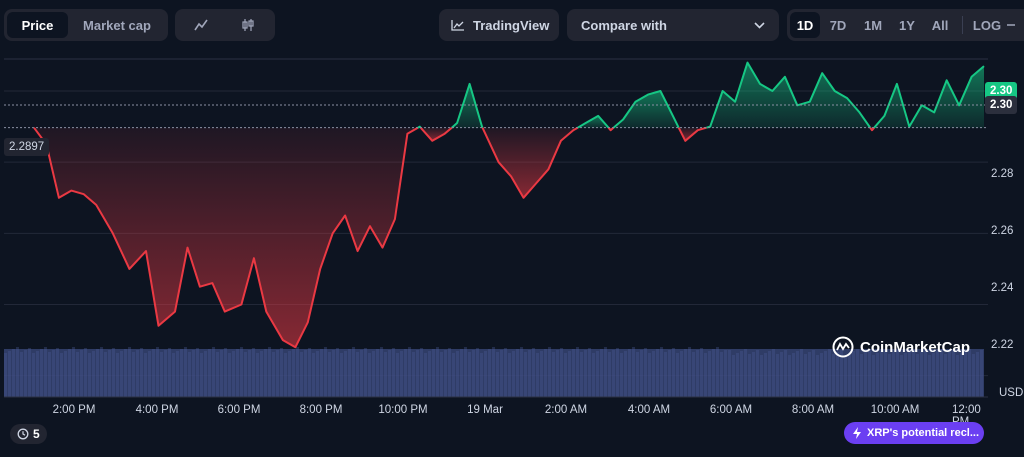 The width and height of the screenshot is (1024, 457). Describe the element at coordinates (36, 434) in the screenshot. I see `alerts-count: 5` at that location.